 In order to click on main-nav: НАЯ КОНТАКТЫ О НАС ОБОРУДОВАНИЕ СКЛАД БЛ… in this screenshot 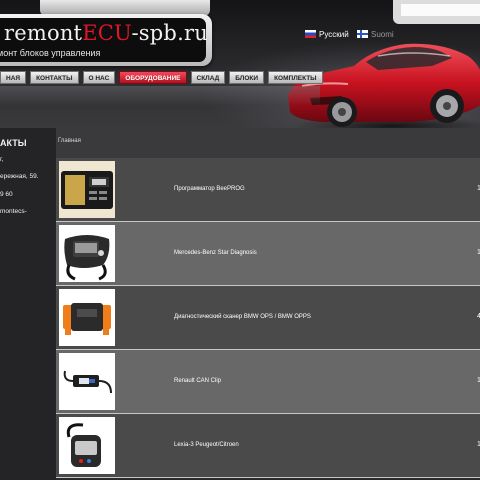, I will do `click(163, 77)`.